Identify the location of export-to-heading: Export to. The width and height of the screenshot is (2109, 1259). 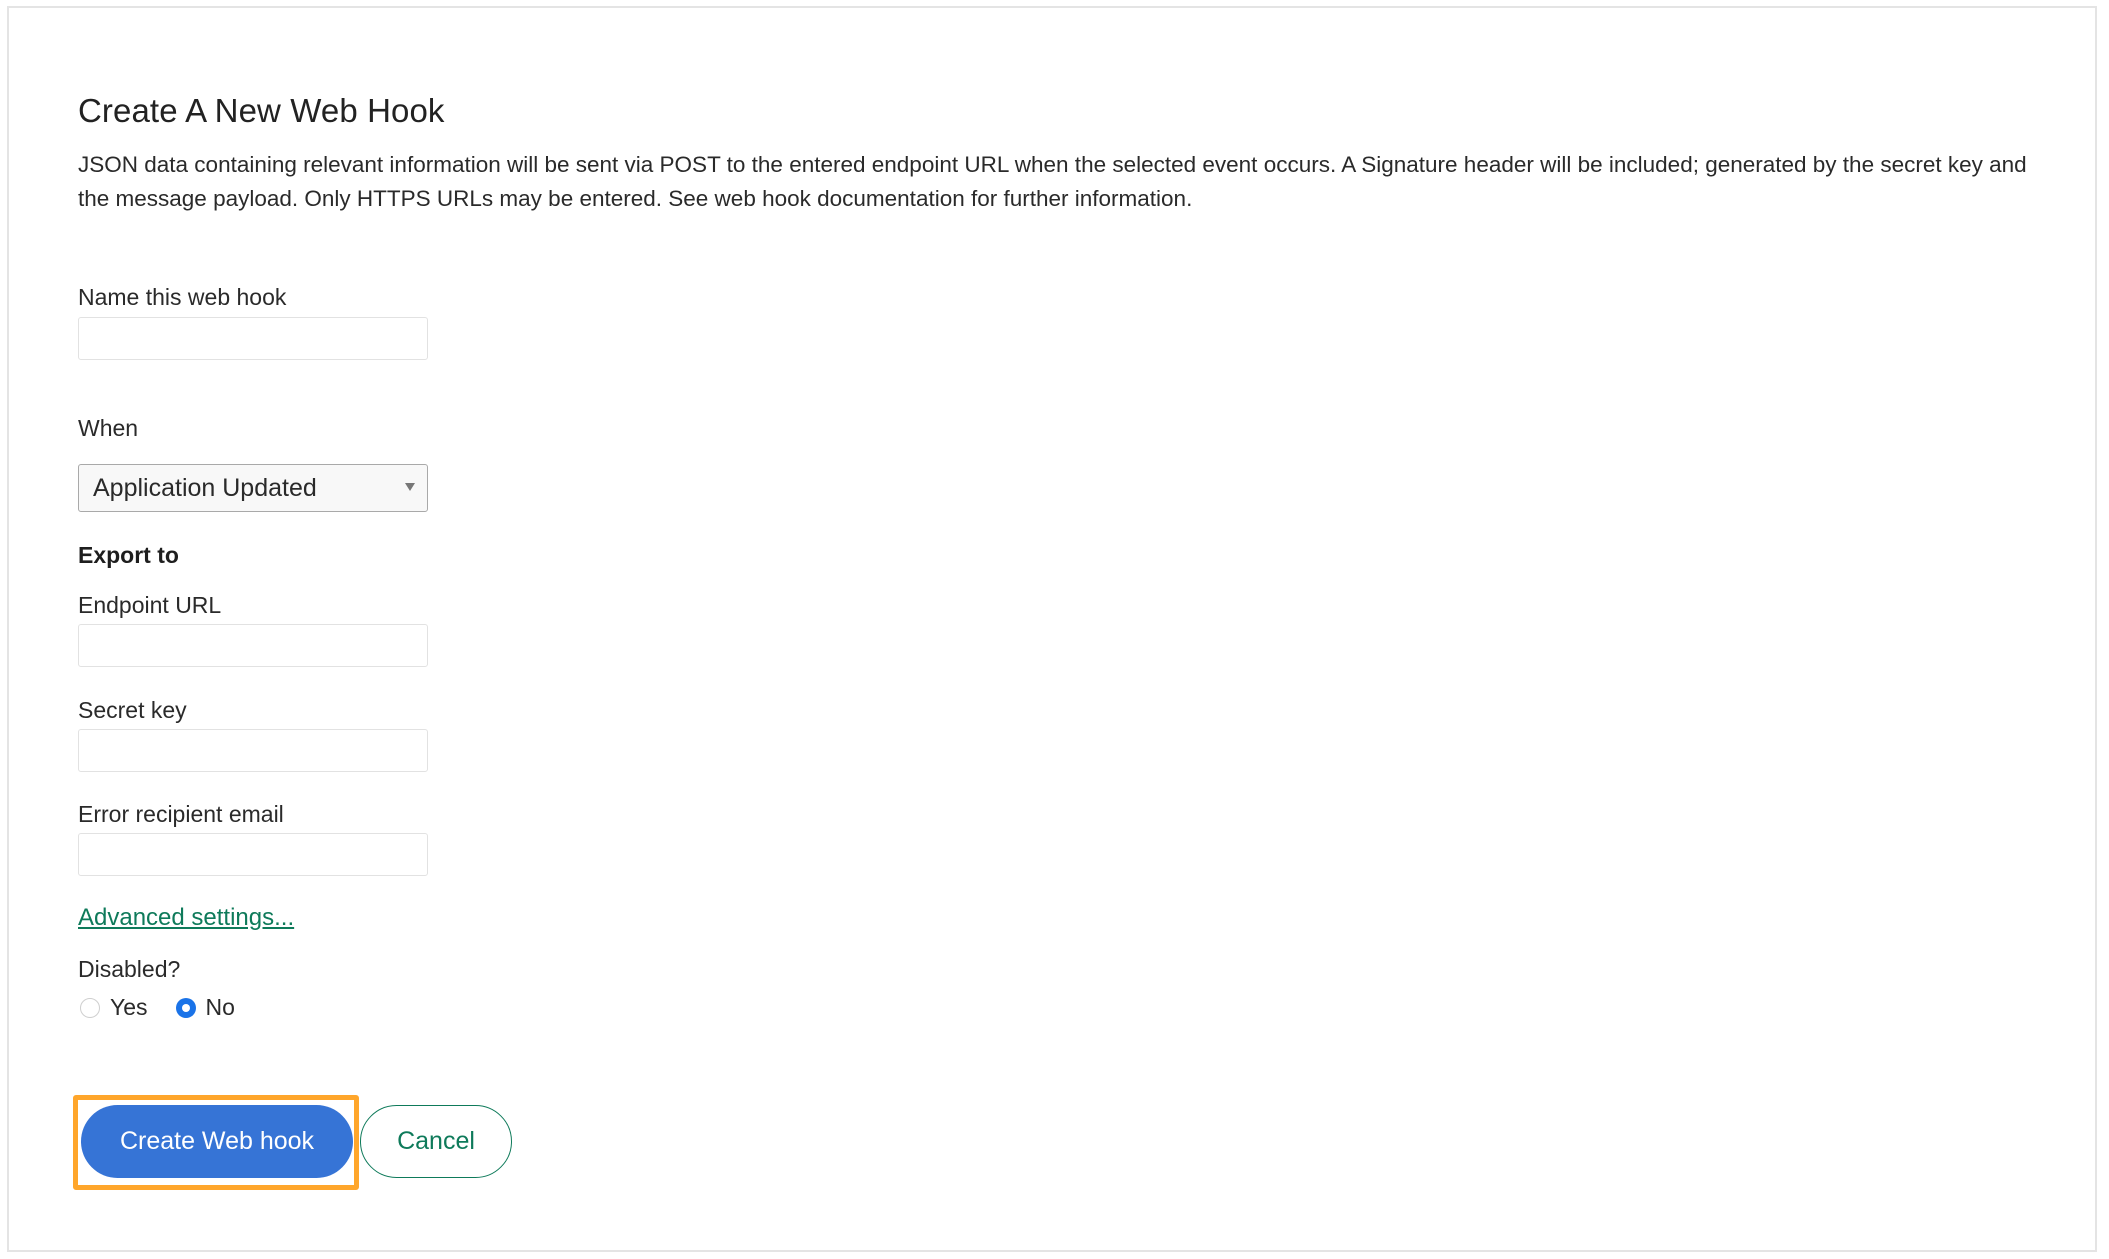
(128, 555).